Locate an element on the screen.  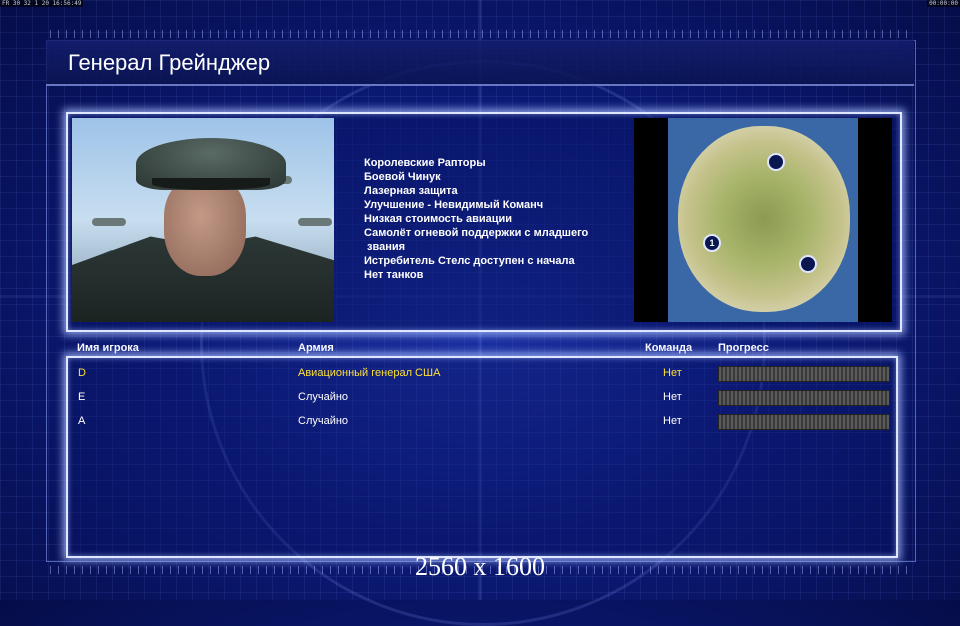
perk-item: Истребитель Стелс доступен с начала is located at coordinates (469, 261).